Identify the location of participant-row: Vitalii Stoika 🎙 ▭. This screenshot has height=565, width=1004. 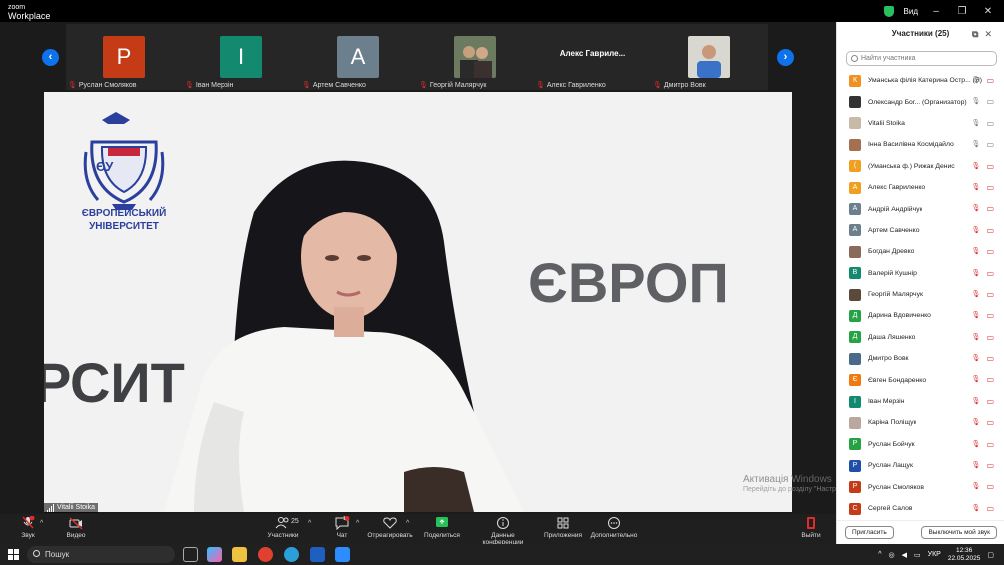
(920, 123).